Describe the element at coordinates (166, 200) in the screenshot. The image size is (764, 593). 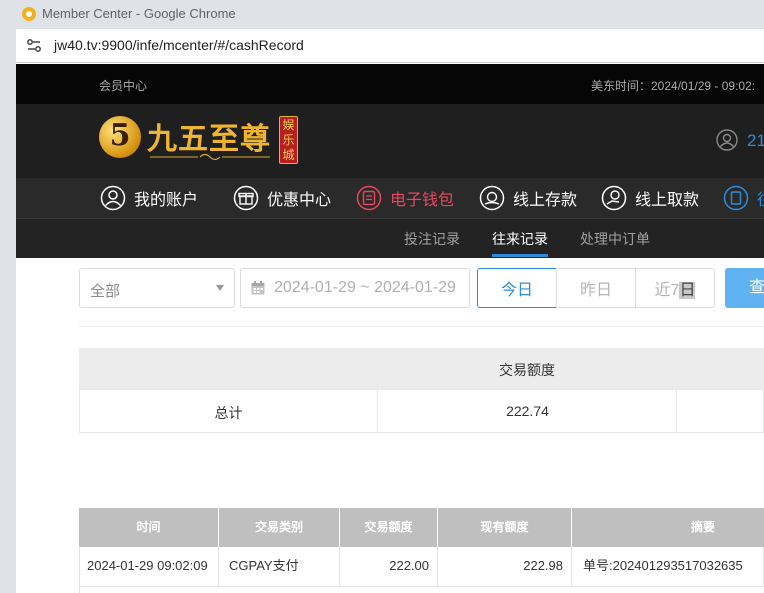
I see `nav-label: 我的账户` at that location.